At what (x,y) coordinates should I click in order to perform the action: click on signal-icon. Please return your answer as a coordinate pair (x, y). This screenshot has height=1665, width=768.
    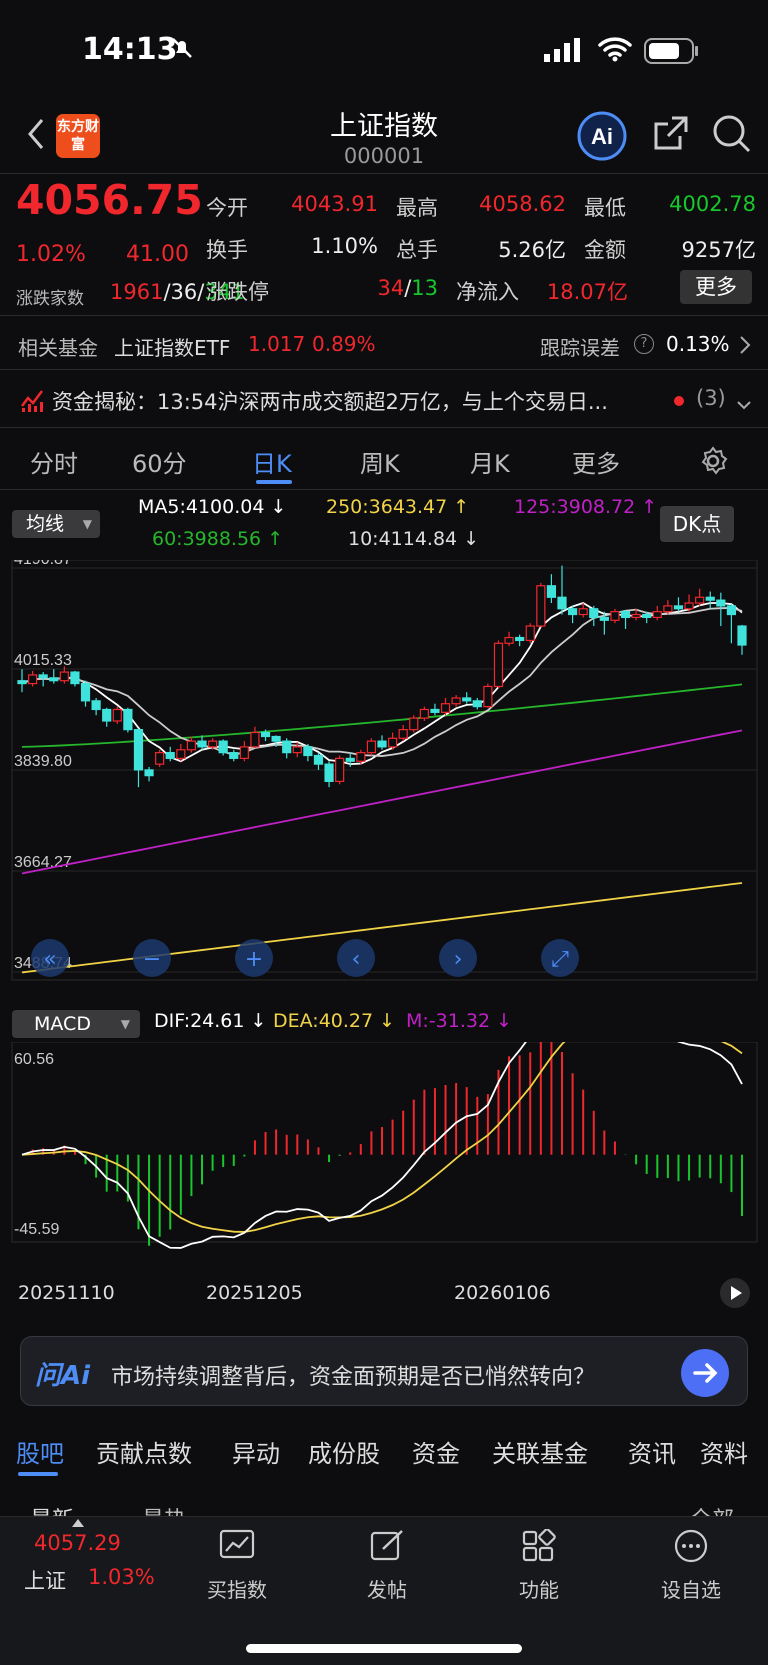
    Looking at the image, I should click on (563, 52).